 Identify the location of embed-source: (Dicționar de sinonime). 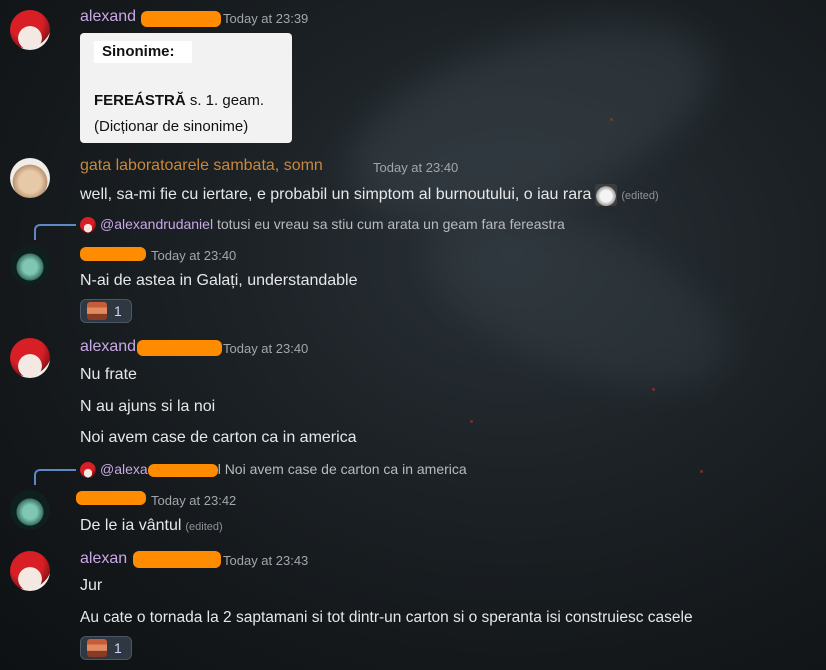
(171, 126).